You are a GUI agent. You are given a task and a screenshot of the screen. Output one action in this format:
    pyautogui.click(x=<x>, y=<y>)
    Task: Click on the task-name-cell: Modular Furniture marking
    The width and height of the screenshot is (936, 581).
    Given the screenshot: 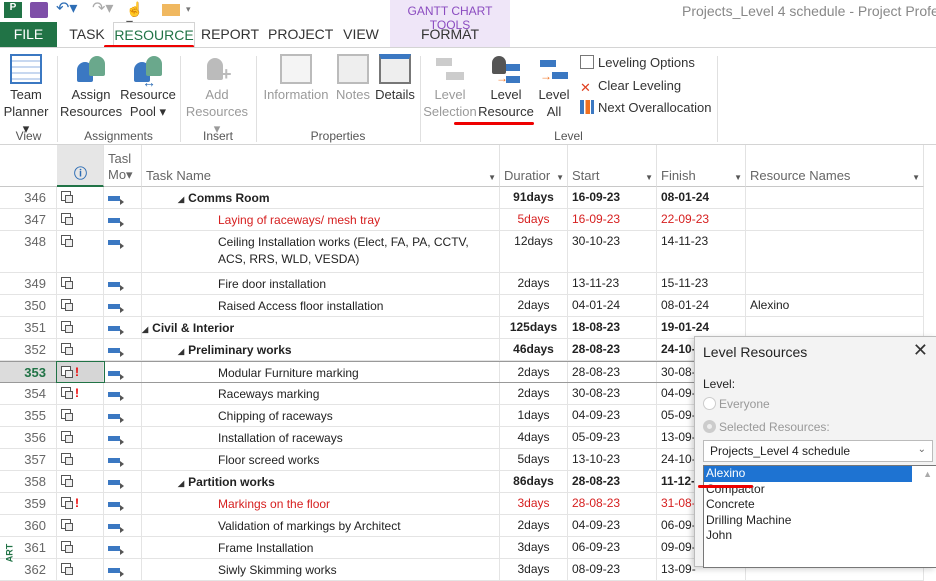 What is the action you would take?
    pyautogui.click(x=321, y=372)
    